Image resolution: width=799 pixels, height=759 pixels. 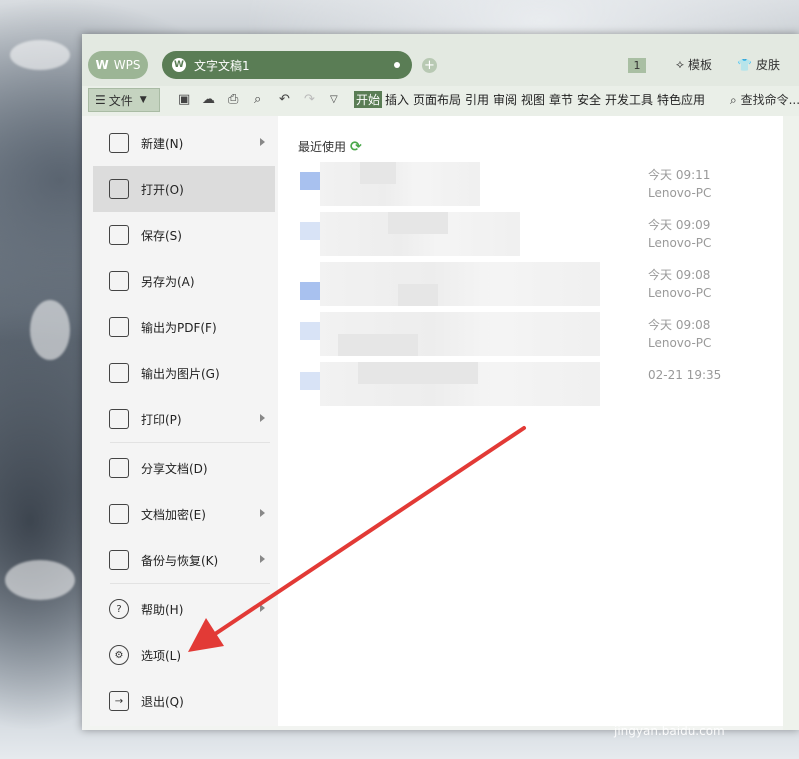 I want to click on baidu-watermark: Baidu经验, so click(x=675, y=689).